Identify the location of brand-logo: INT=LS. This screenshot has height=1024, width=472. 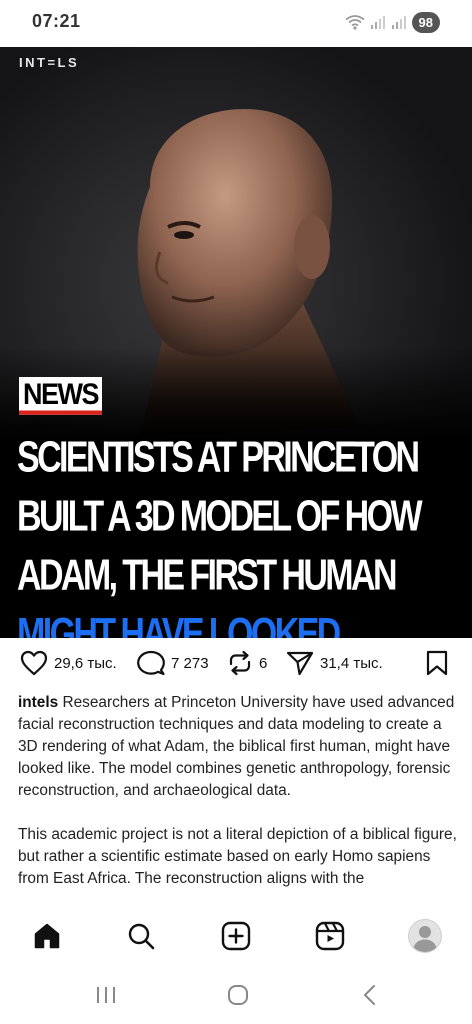
(49, 62).